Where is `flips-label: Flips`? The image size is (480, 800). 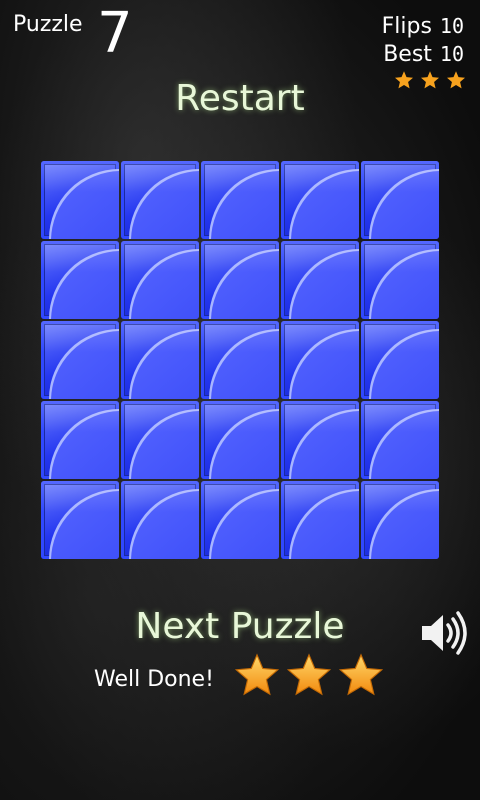
flips-label: Flips is located at coordinates (406, 26).